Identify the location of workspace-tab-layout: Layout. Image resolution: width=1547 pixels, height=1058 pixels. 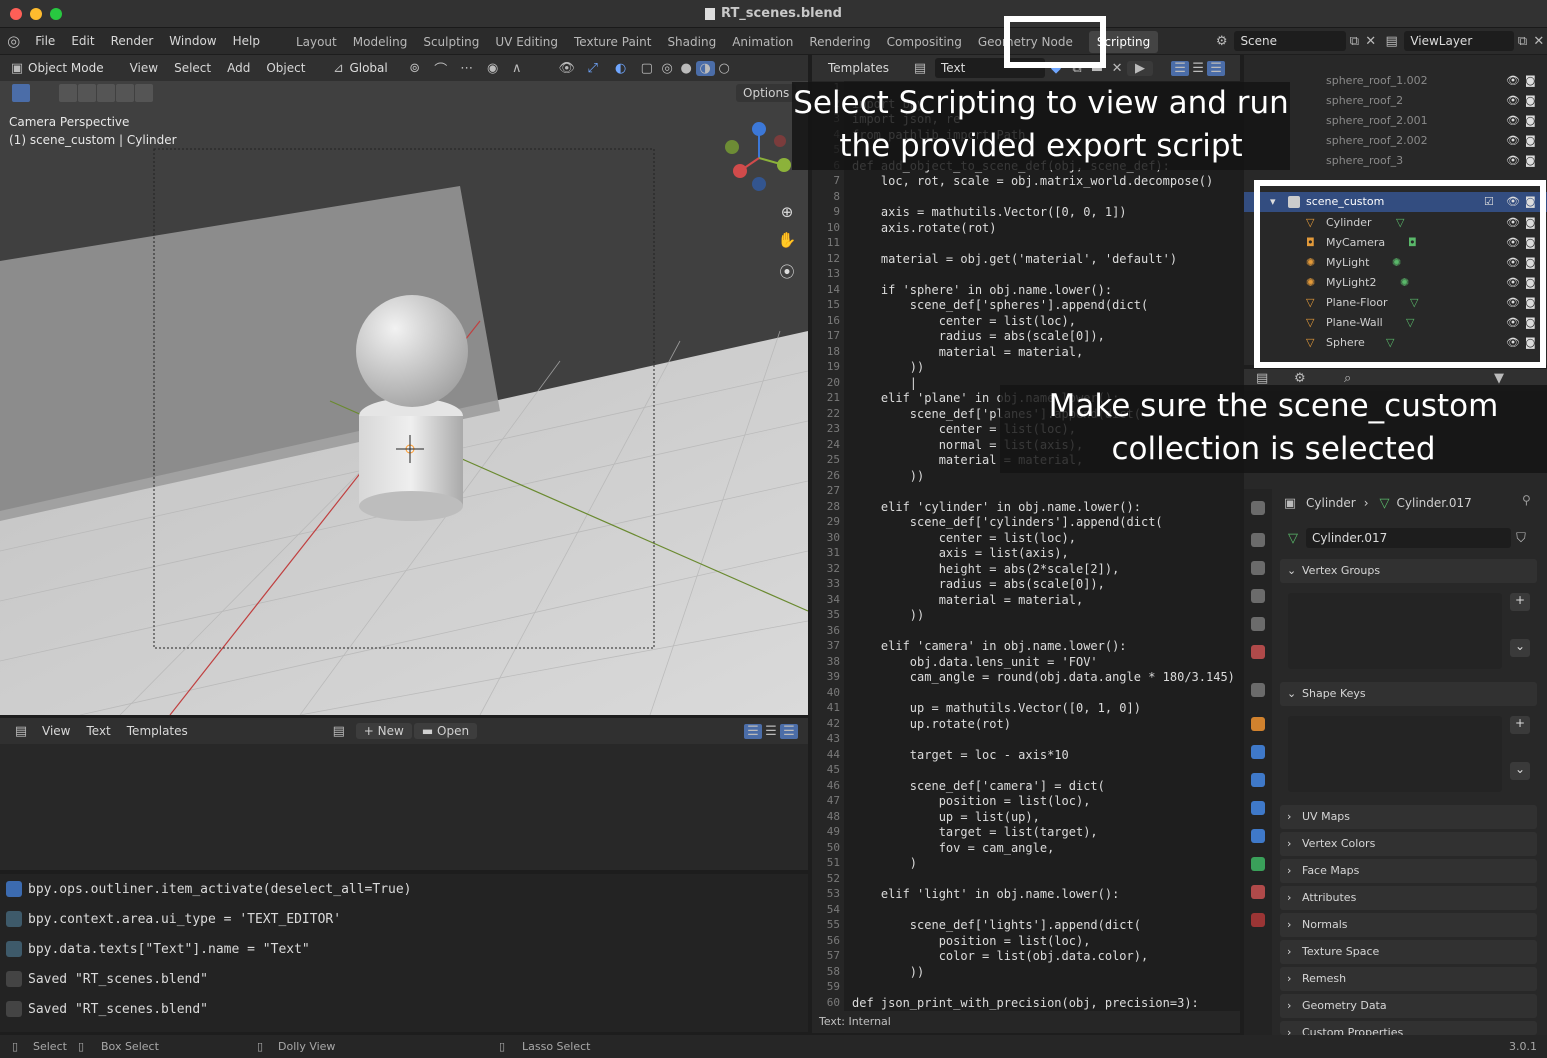
(316, 42).